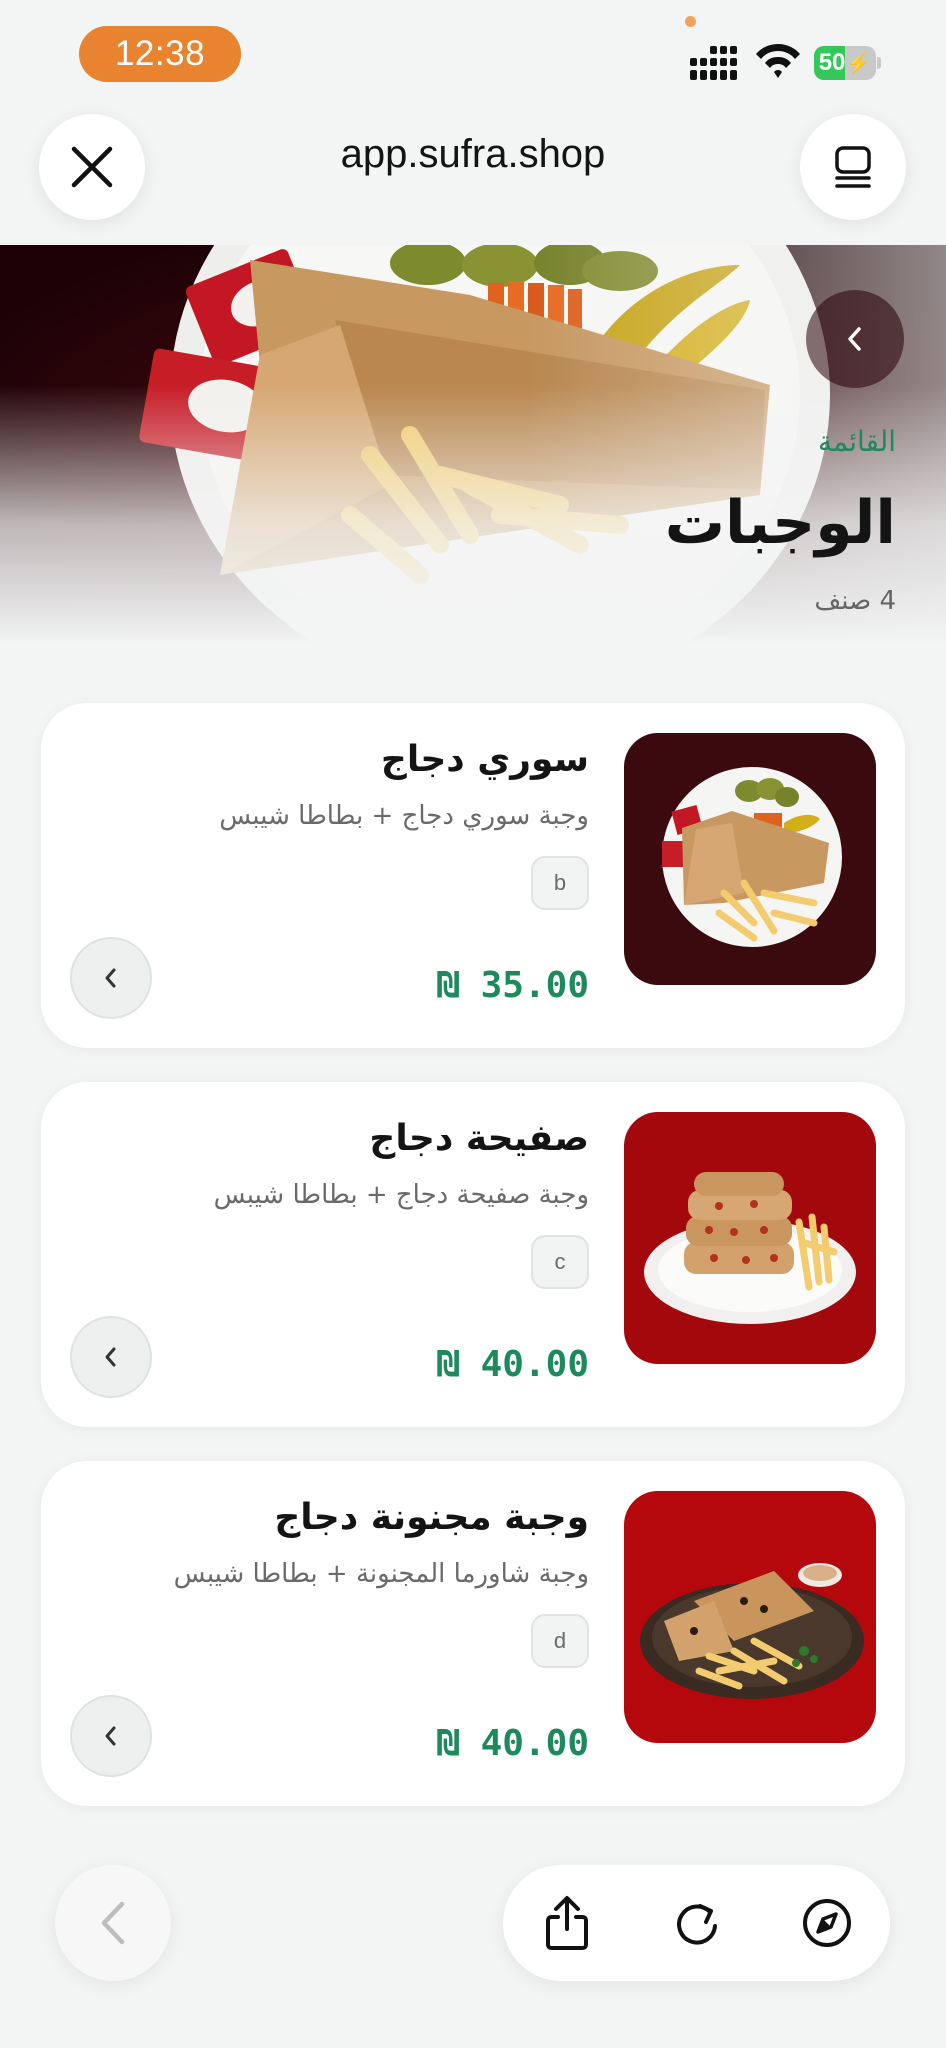  I want to click on browser-back-button, so click(113, 1923).